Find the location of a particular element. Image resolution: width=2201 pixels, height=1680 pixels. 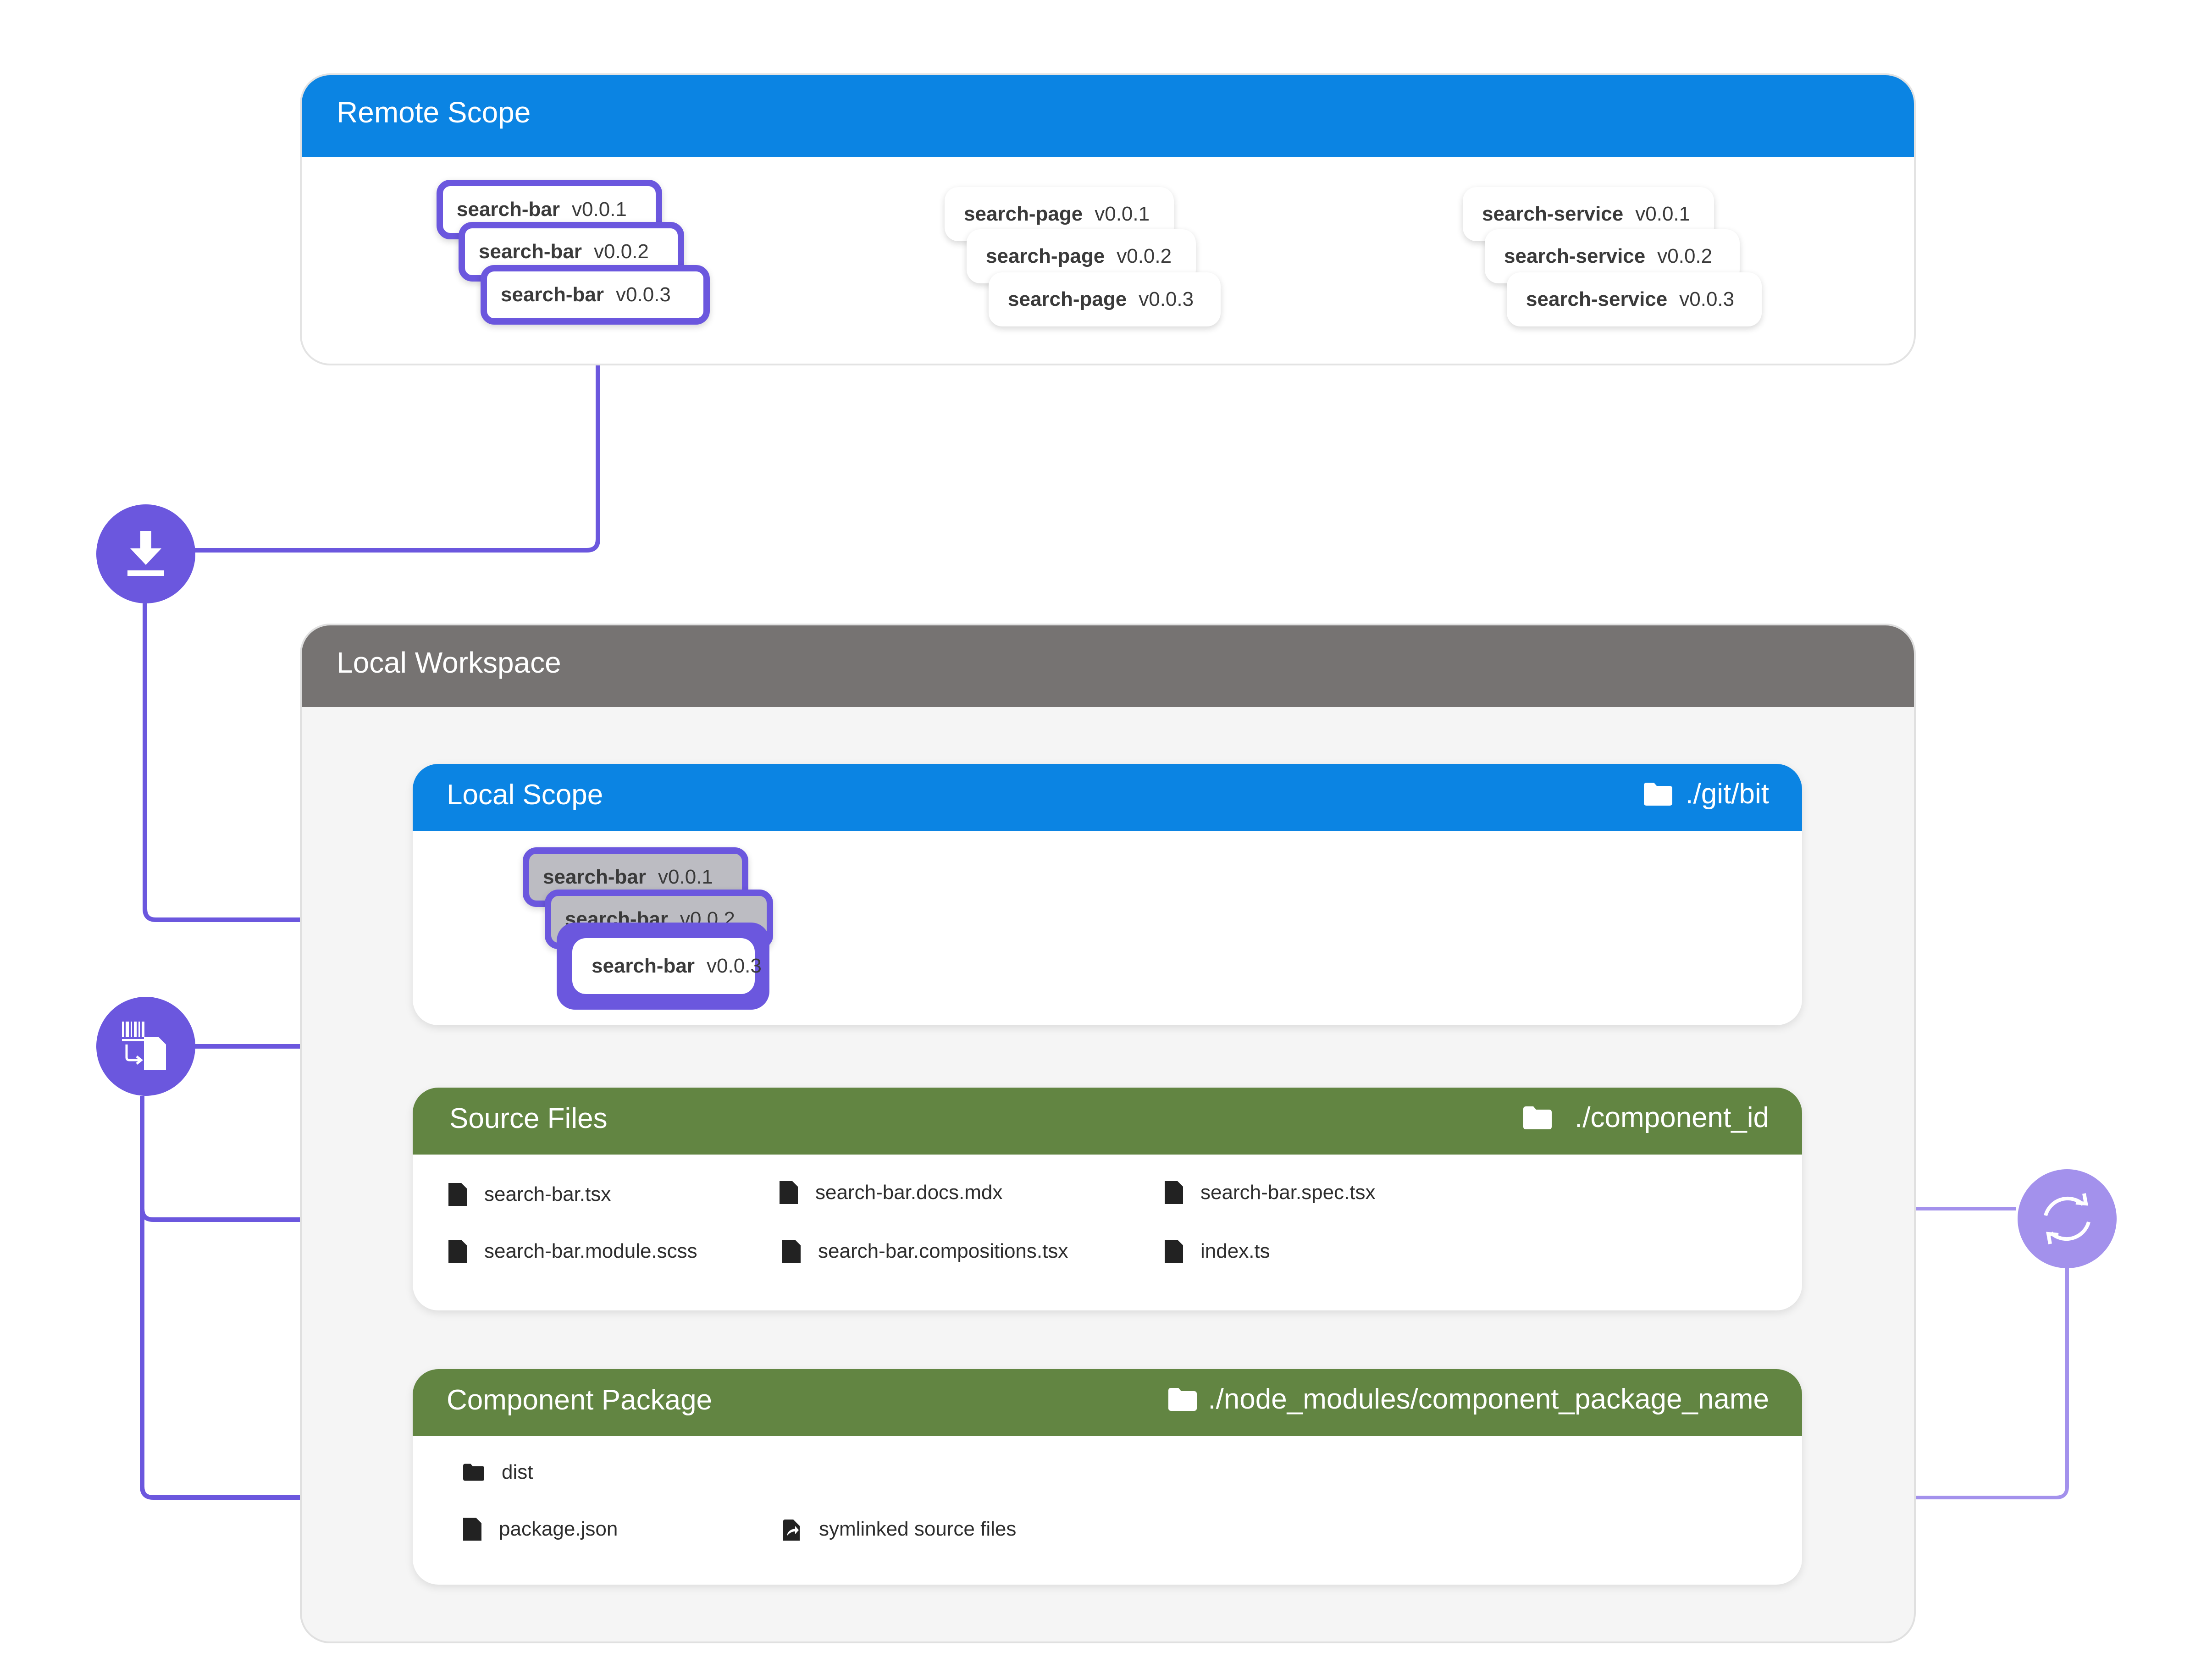

component-package-path: ./node_modules/component_package_name is located at coordinates (1468, 1399).